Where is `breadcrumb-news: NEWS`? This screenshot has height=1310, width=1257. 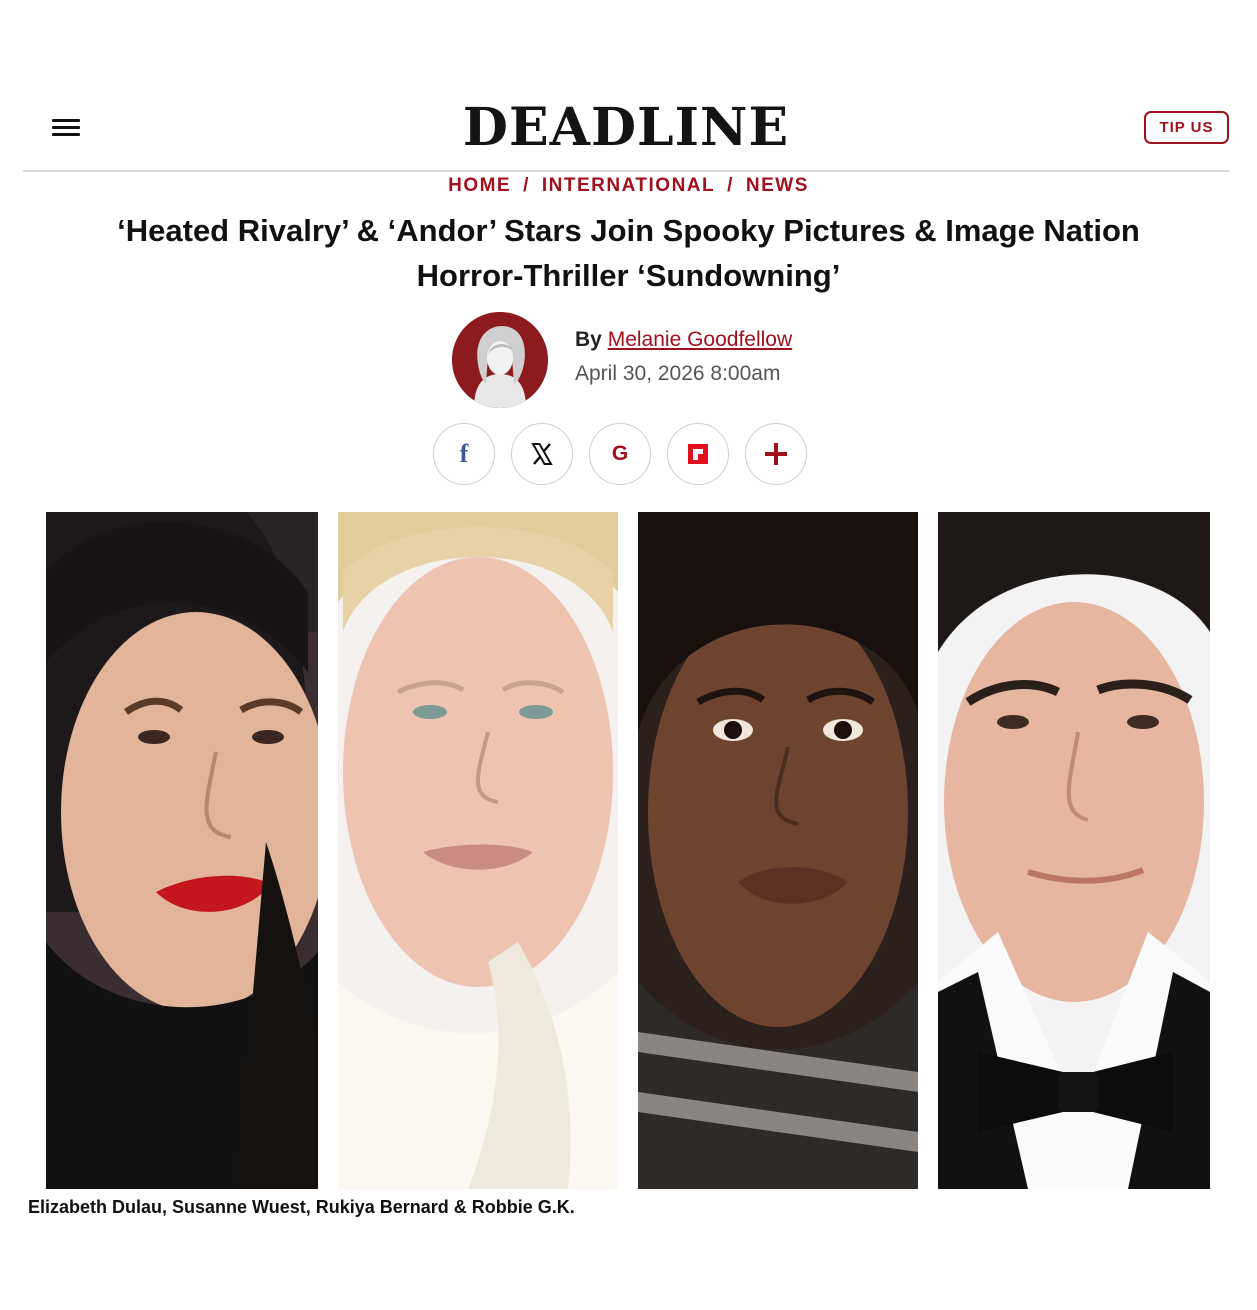 breadcrumb-news: NEWS is located at coordinates (777, 185).